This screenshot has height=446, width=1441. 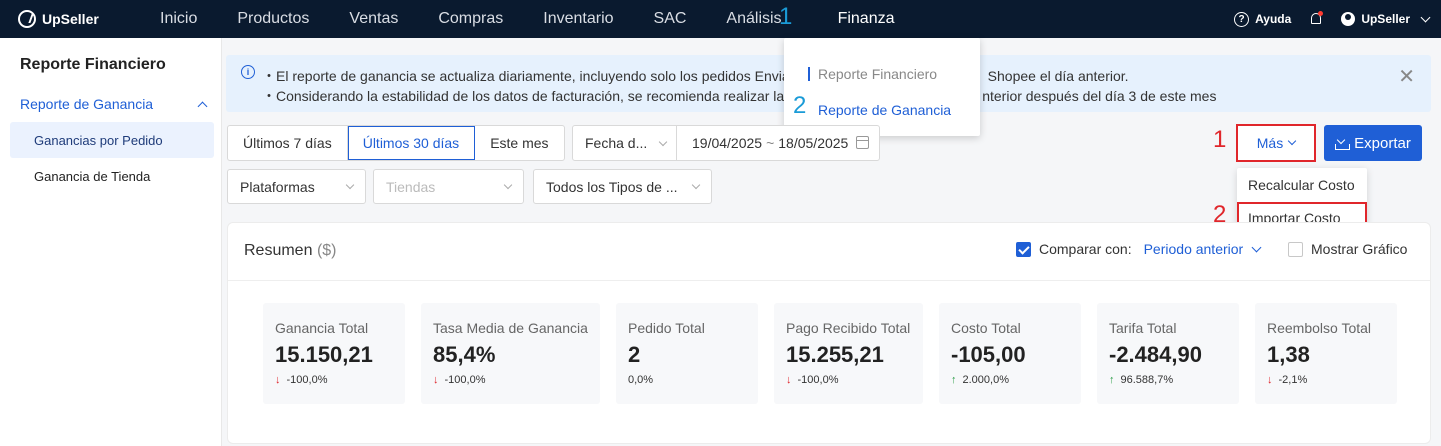 What do you see at coordinates (1099, 96) in the screenshot?
I see `banner-line-2-tail: nterior después del día 3 de este mes` at bounding box center [1099, 96].